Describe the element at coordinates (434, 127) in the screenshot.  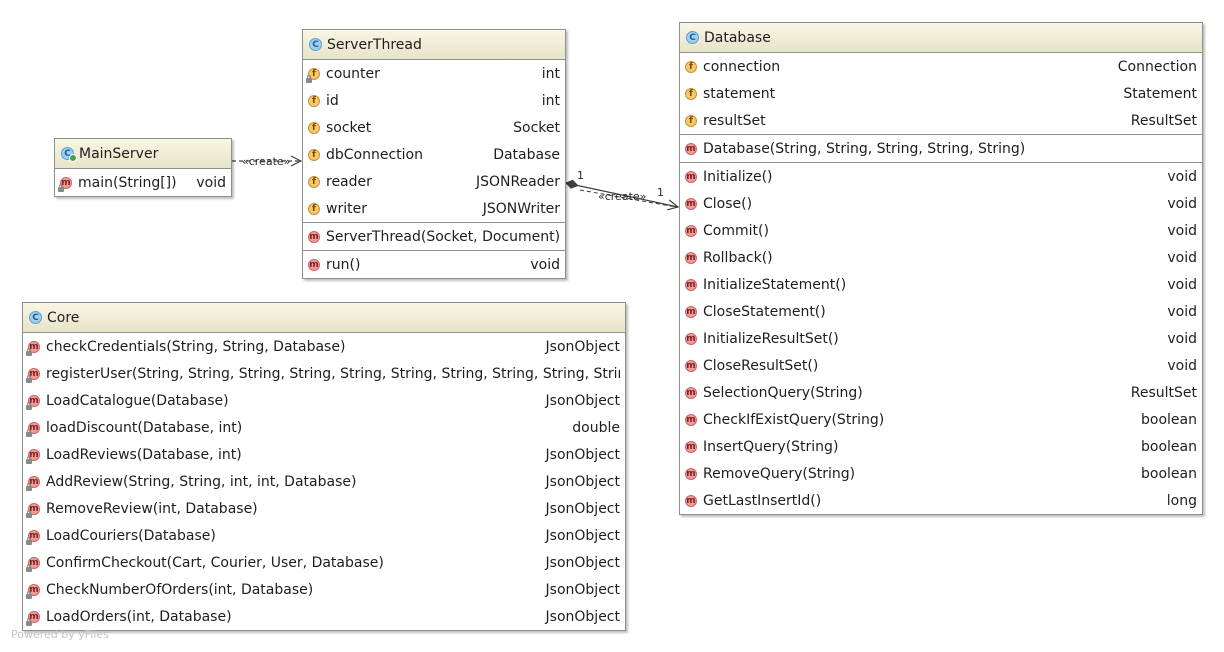
I see `field-row: f socket Socket` at that location.